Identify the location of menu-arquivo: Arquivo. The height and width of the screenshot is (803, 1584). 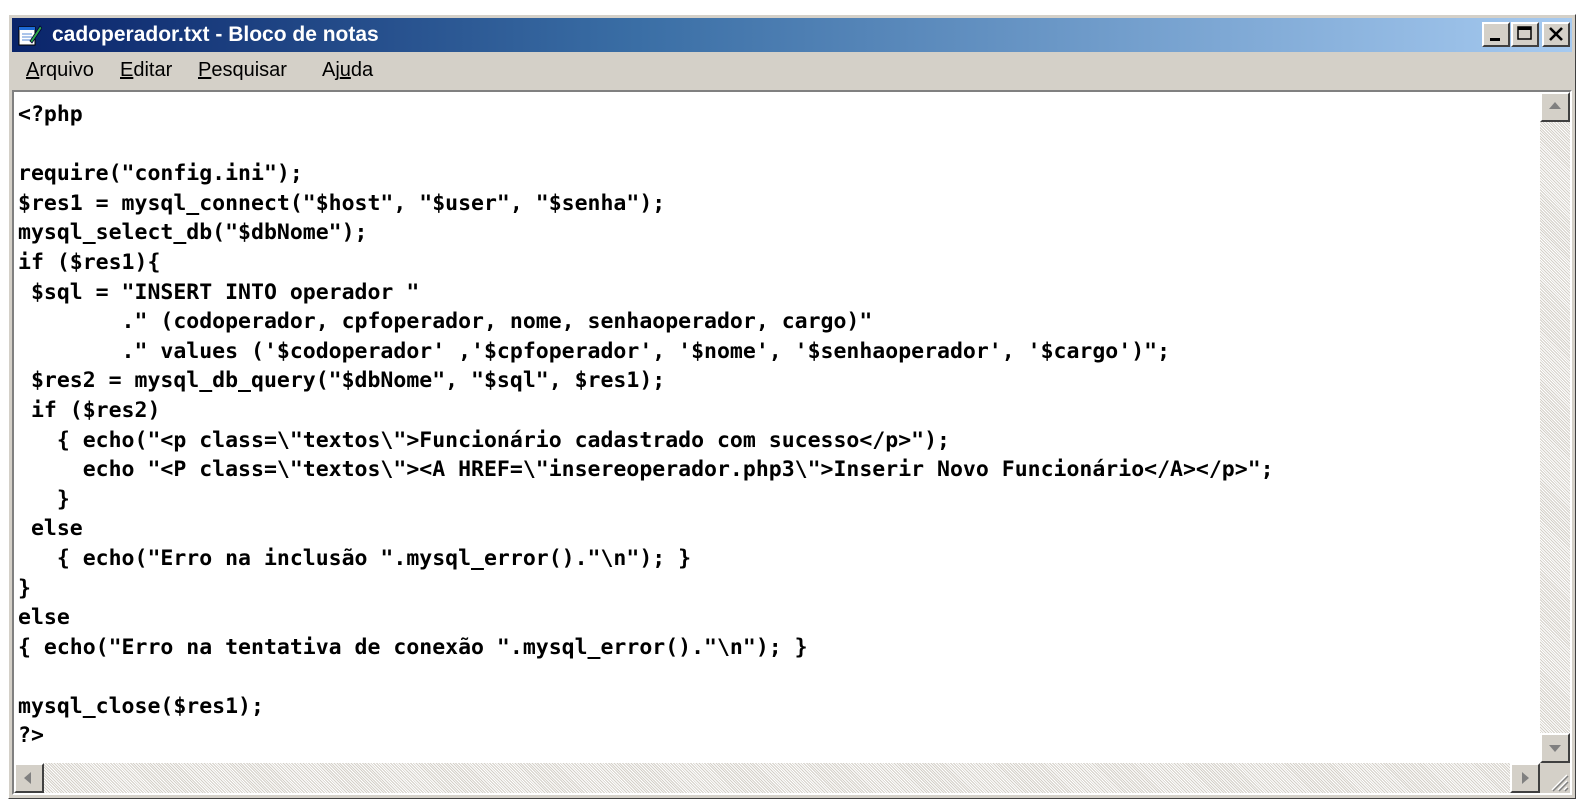
(60, 70).